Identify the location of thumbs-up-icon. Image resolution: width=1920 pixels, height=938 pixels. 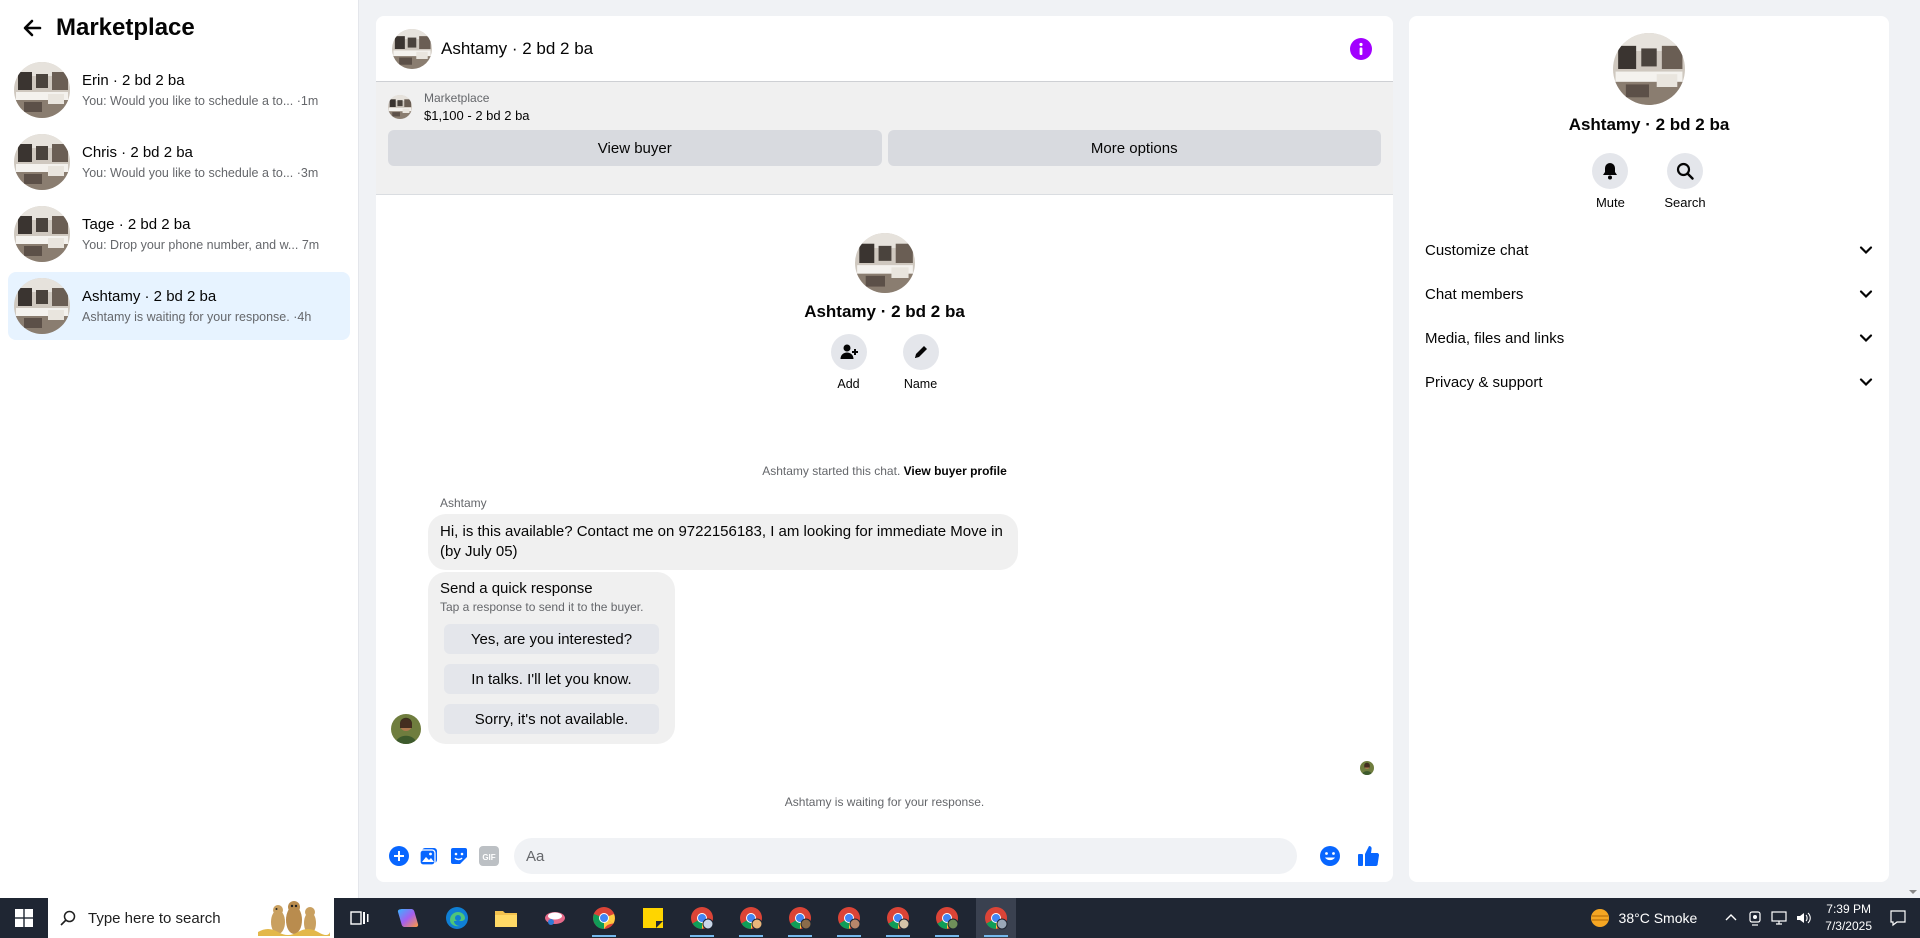
(1369, 856).